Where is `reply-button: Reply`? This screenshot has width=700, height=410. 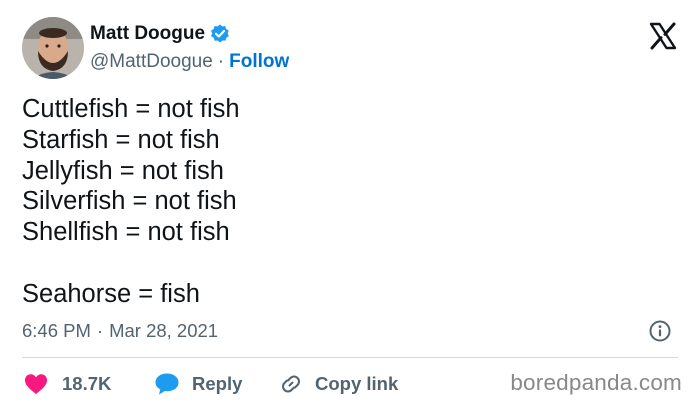
reply-button: Reply is located at coordinates (216, 384).